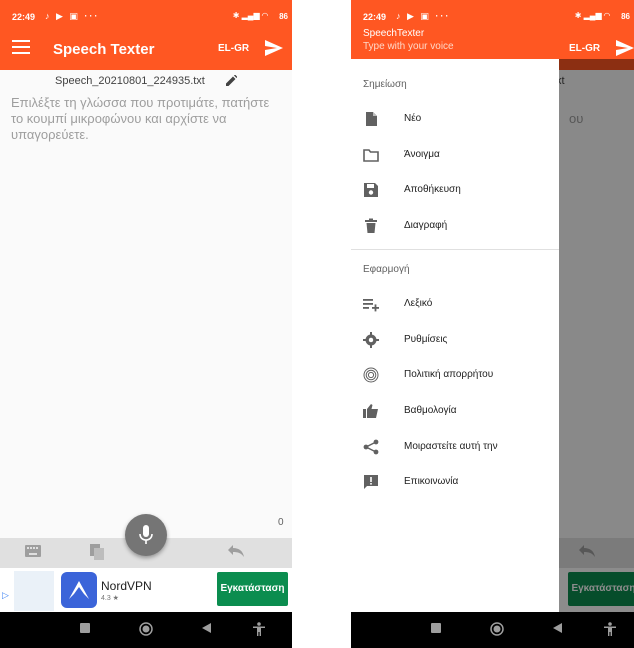  I want to click on fingerprint-icon, so click(371, 375).